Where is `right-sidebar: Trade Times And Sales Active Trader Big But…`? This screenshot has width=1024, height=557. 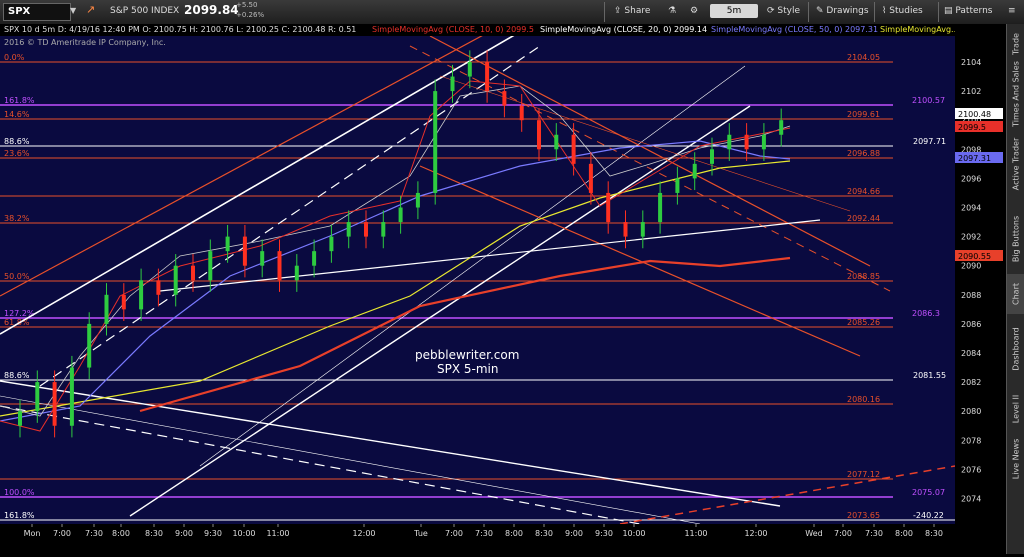 right-sidebar: Trade Times And Sales Active Trader Big But… is located at coordinates (1015, 289).